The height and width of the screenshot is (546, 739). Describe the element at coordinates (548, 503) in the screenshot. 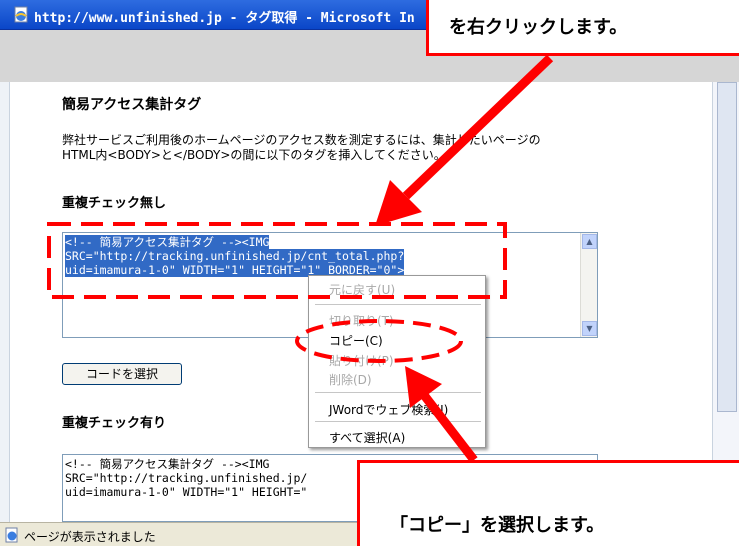

I see `callout-select-copy: 「コピー」を選択します。` at that location.